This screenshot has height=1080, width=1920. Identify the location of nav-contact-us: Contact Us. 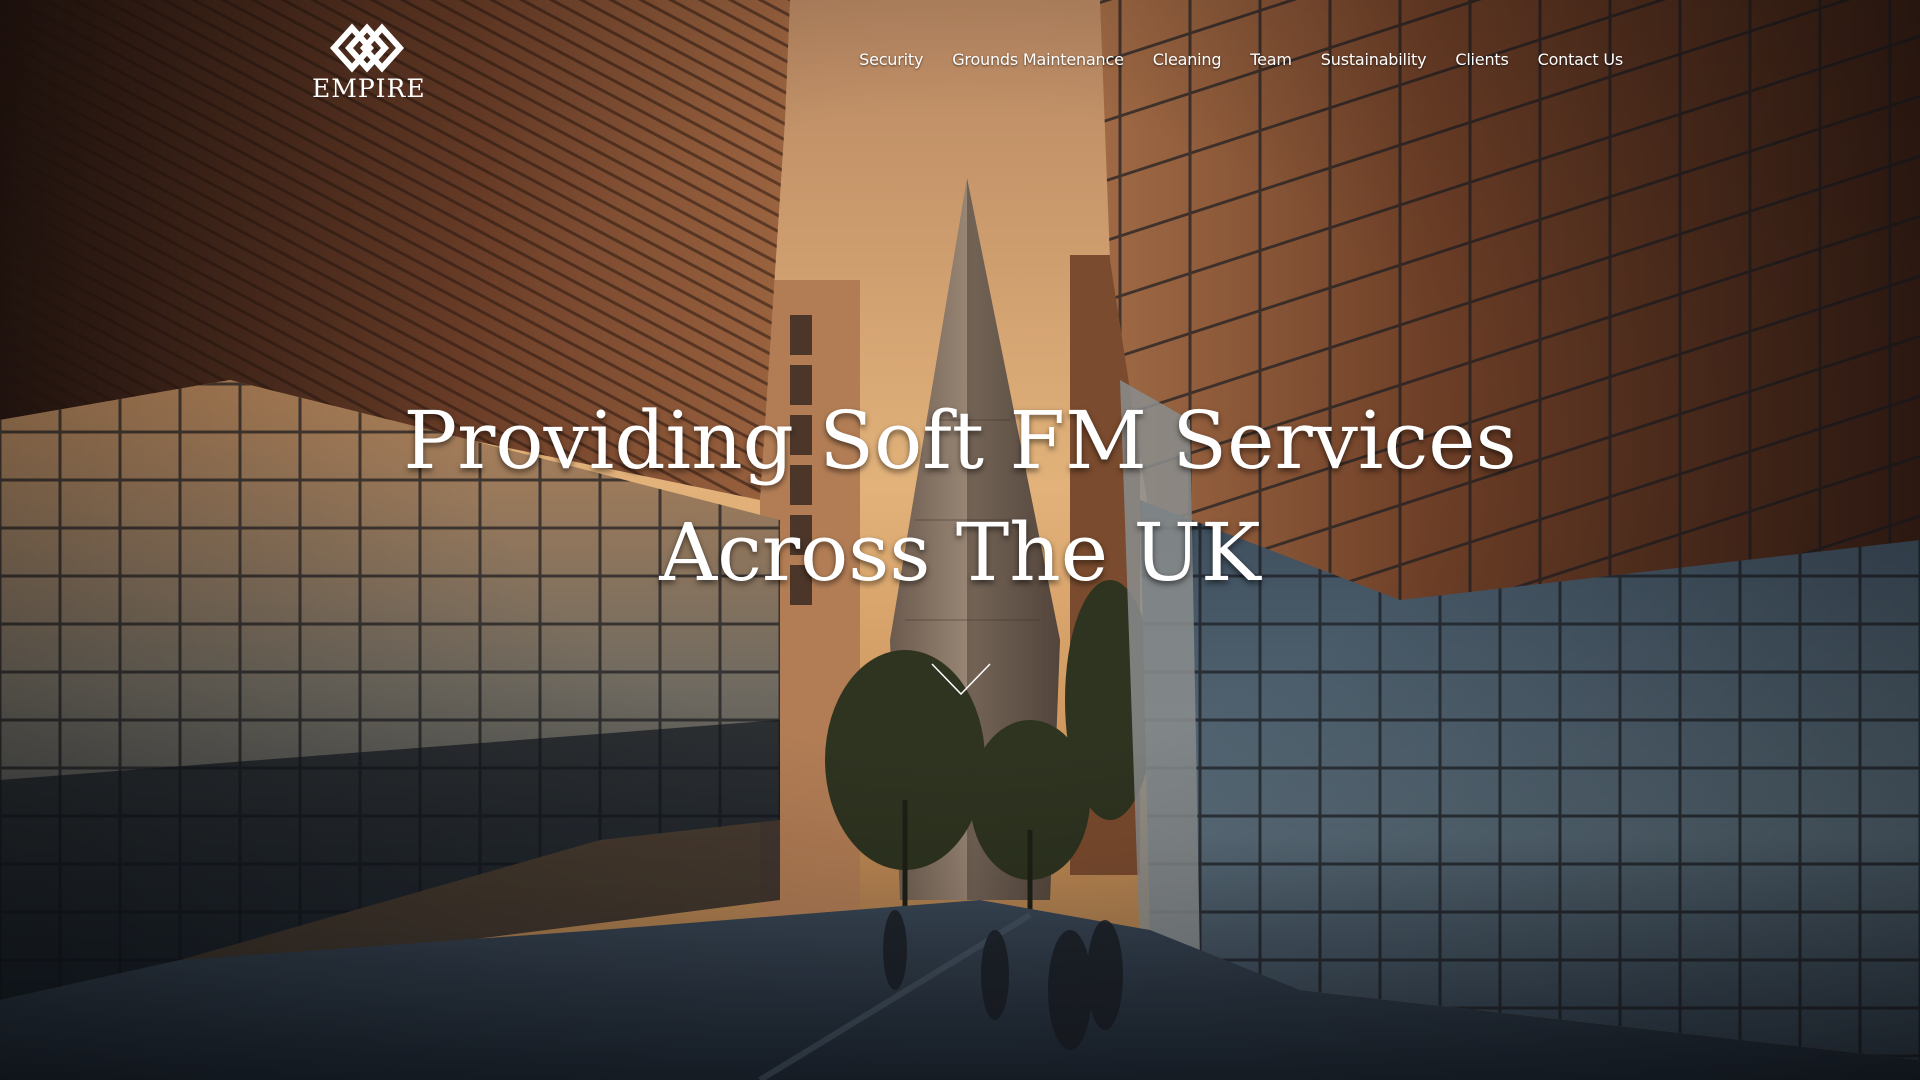
(1581, 59).